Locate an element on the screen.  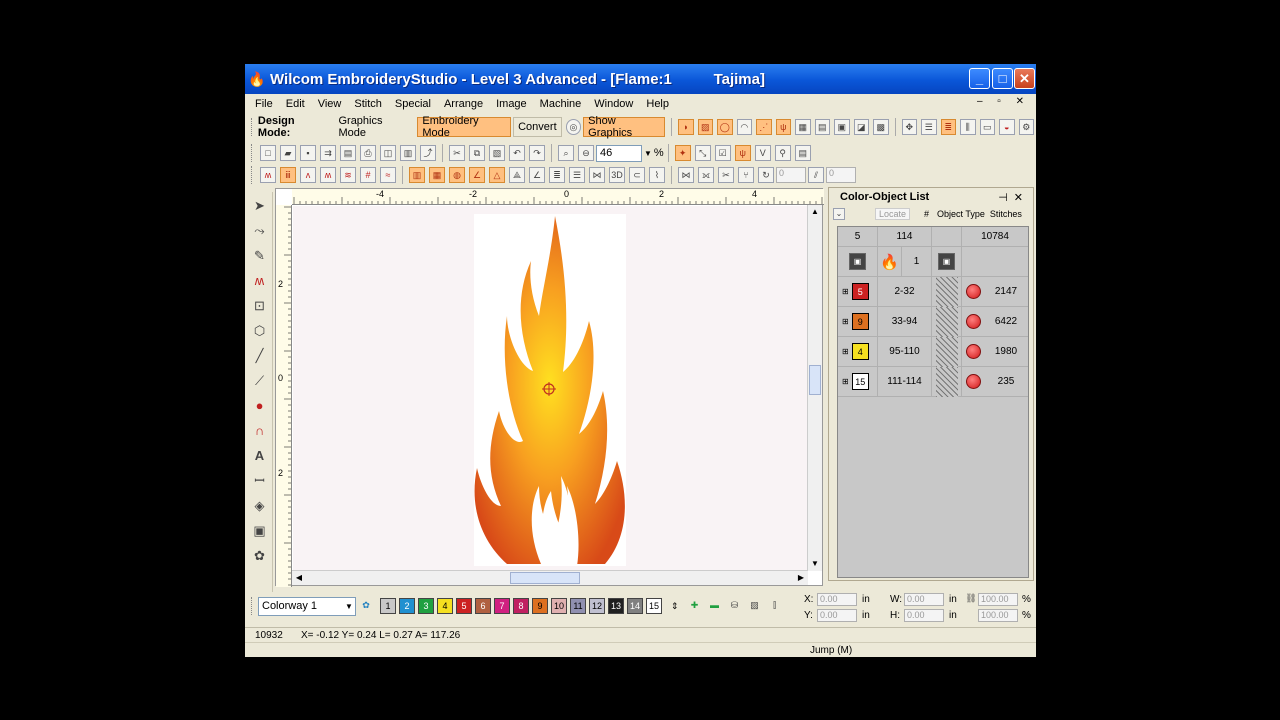
star-icon: ⟁ is located at coordinates (517, 175).